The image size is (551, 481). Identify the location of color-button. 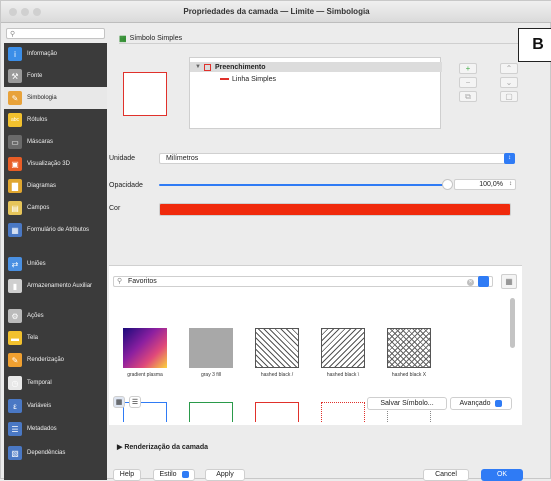
(335, 209).